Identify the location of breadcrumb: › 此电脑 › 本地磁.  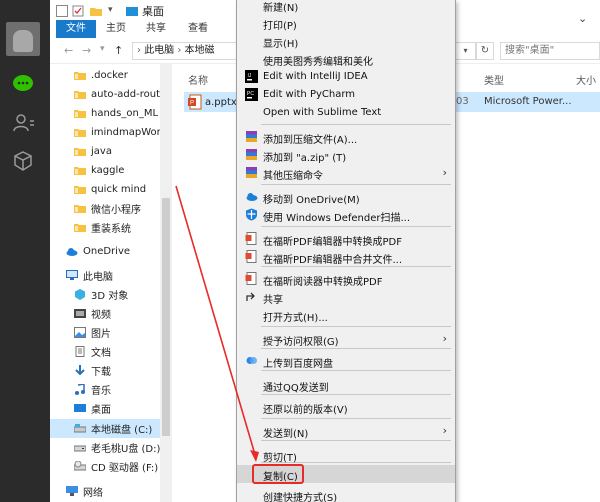
(187, 51).